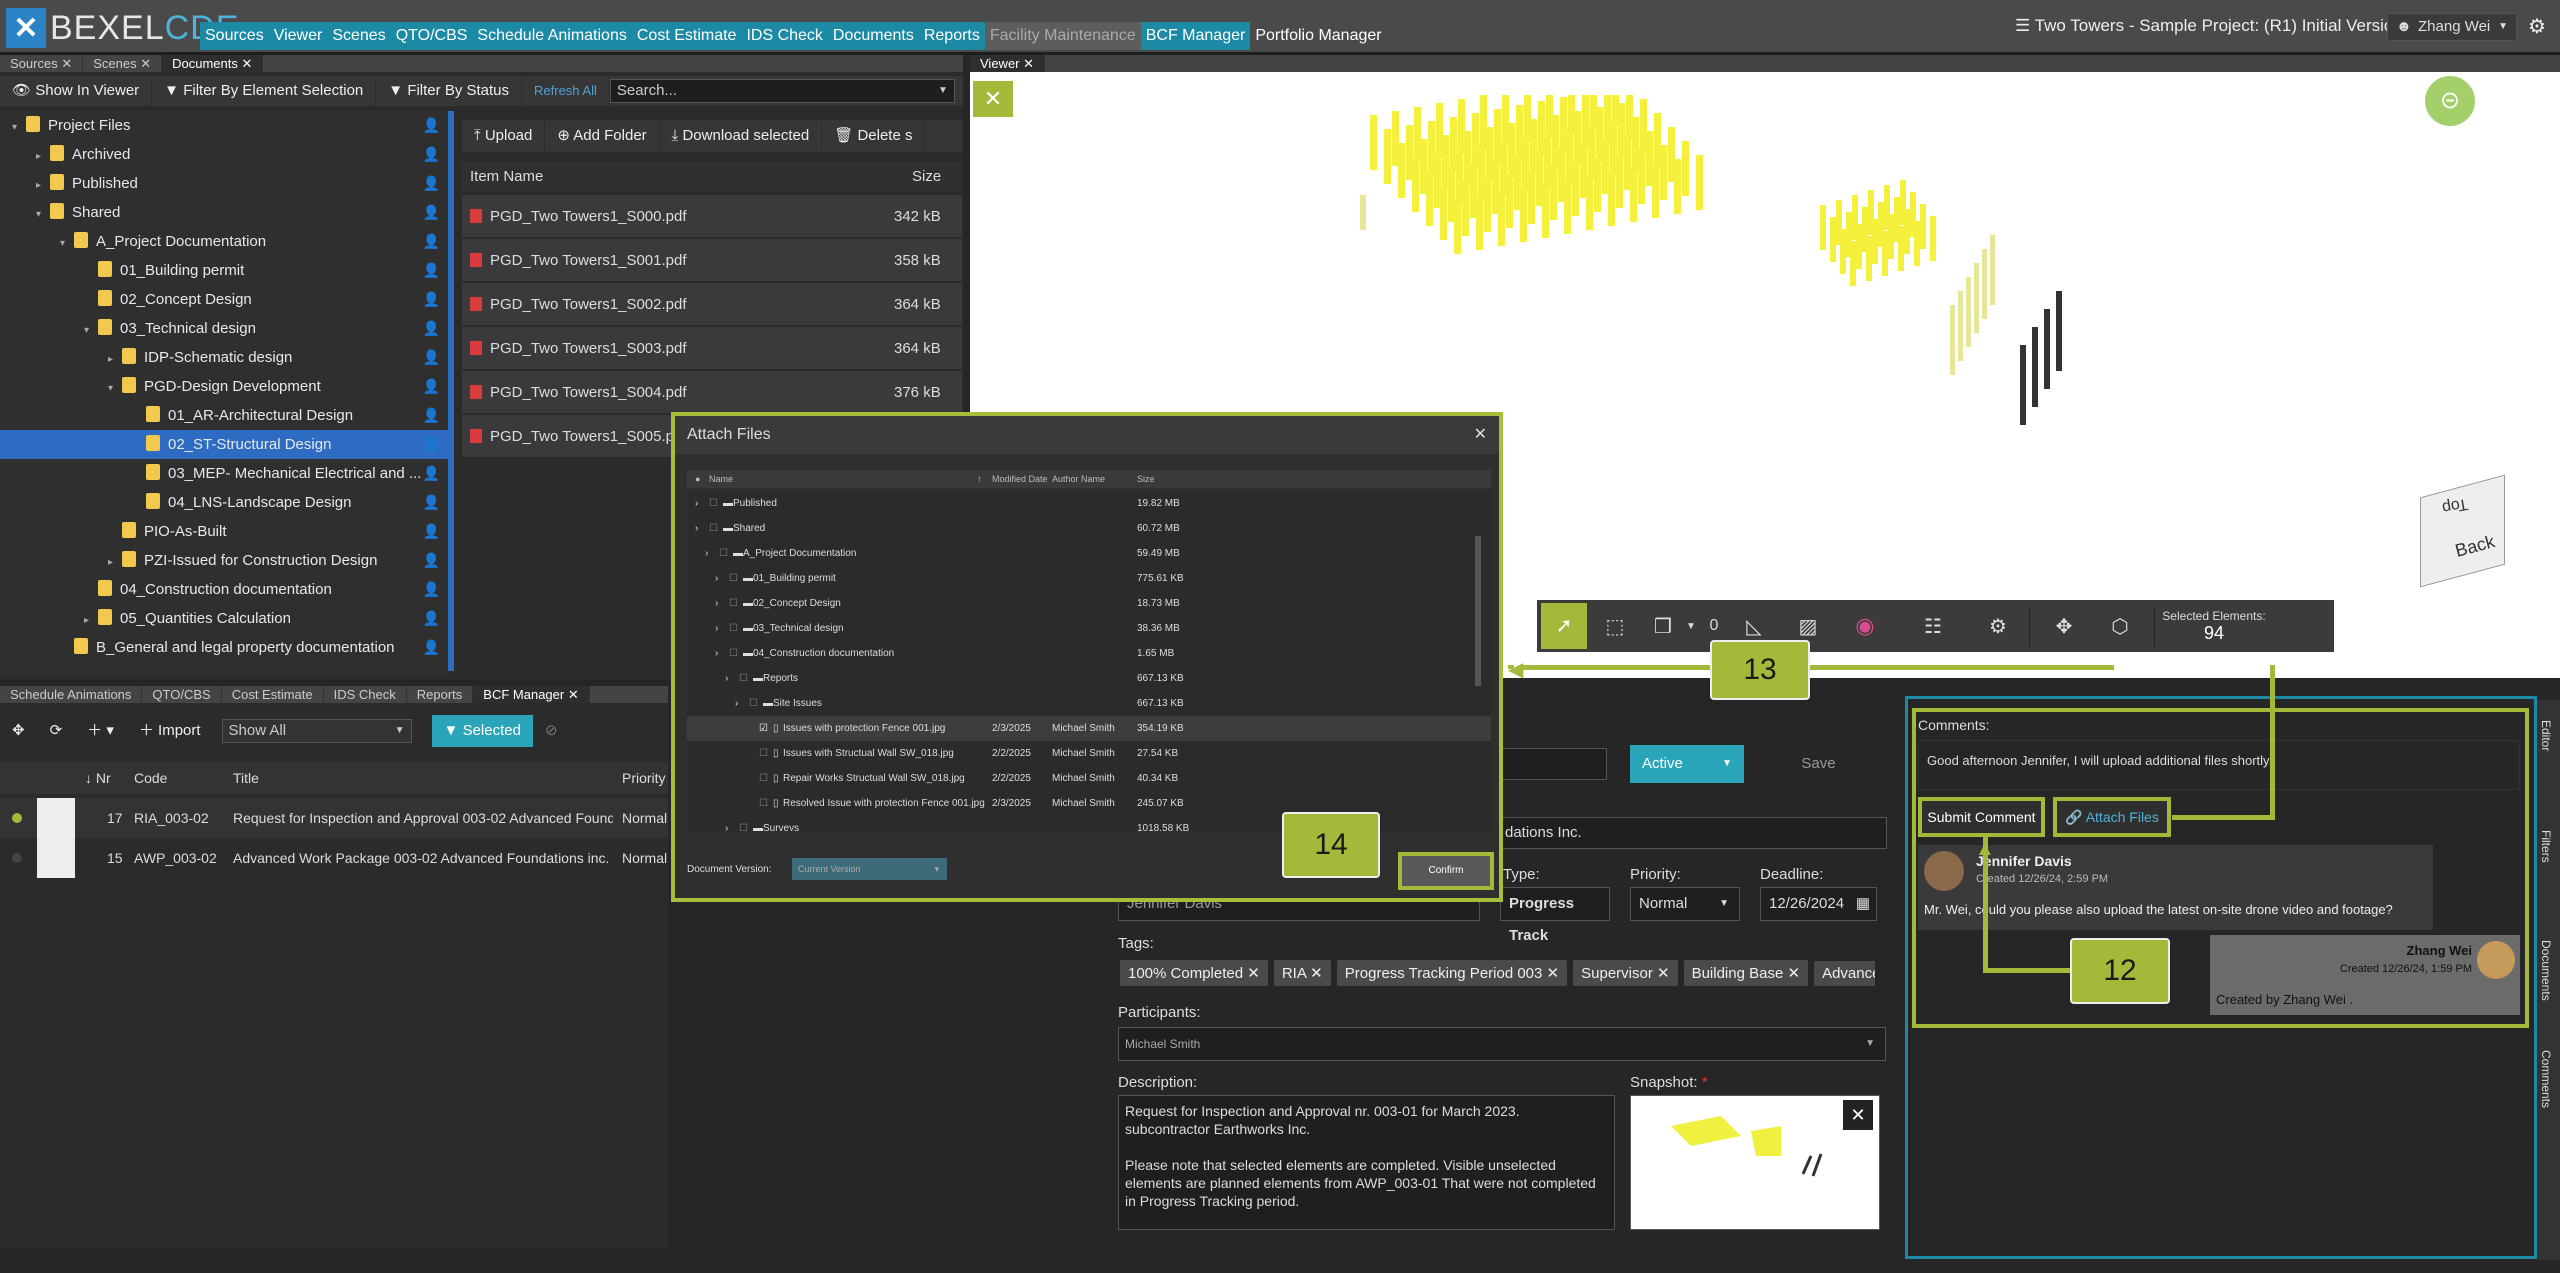 This screenshot has width=2560, height=1273. I want to click on side-tab-comments: Comments, so click(2546, 1079).